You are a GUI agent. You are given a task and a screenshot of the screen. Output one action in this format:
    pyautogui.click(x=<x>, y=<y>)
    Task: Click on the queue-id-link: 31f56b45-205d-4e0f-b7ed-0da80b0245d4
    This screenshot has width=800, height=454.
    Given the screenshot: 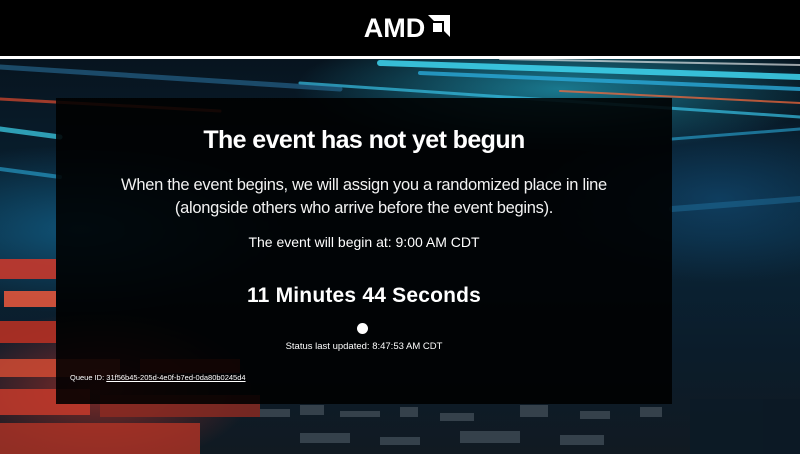 What is the action you would take?
    pyautogui.click(x=175, y=377)
    